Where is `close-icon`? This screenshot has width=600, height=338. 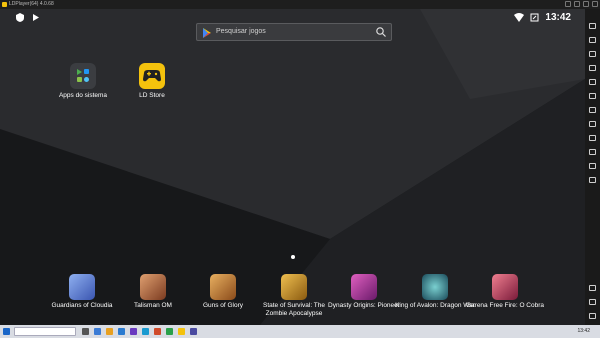 close-icon is located at coordinates (595, 4).